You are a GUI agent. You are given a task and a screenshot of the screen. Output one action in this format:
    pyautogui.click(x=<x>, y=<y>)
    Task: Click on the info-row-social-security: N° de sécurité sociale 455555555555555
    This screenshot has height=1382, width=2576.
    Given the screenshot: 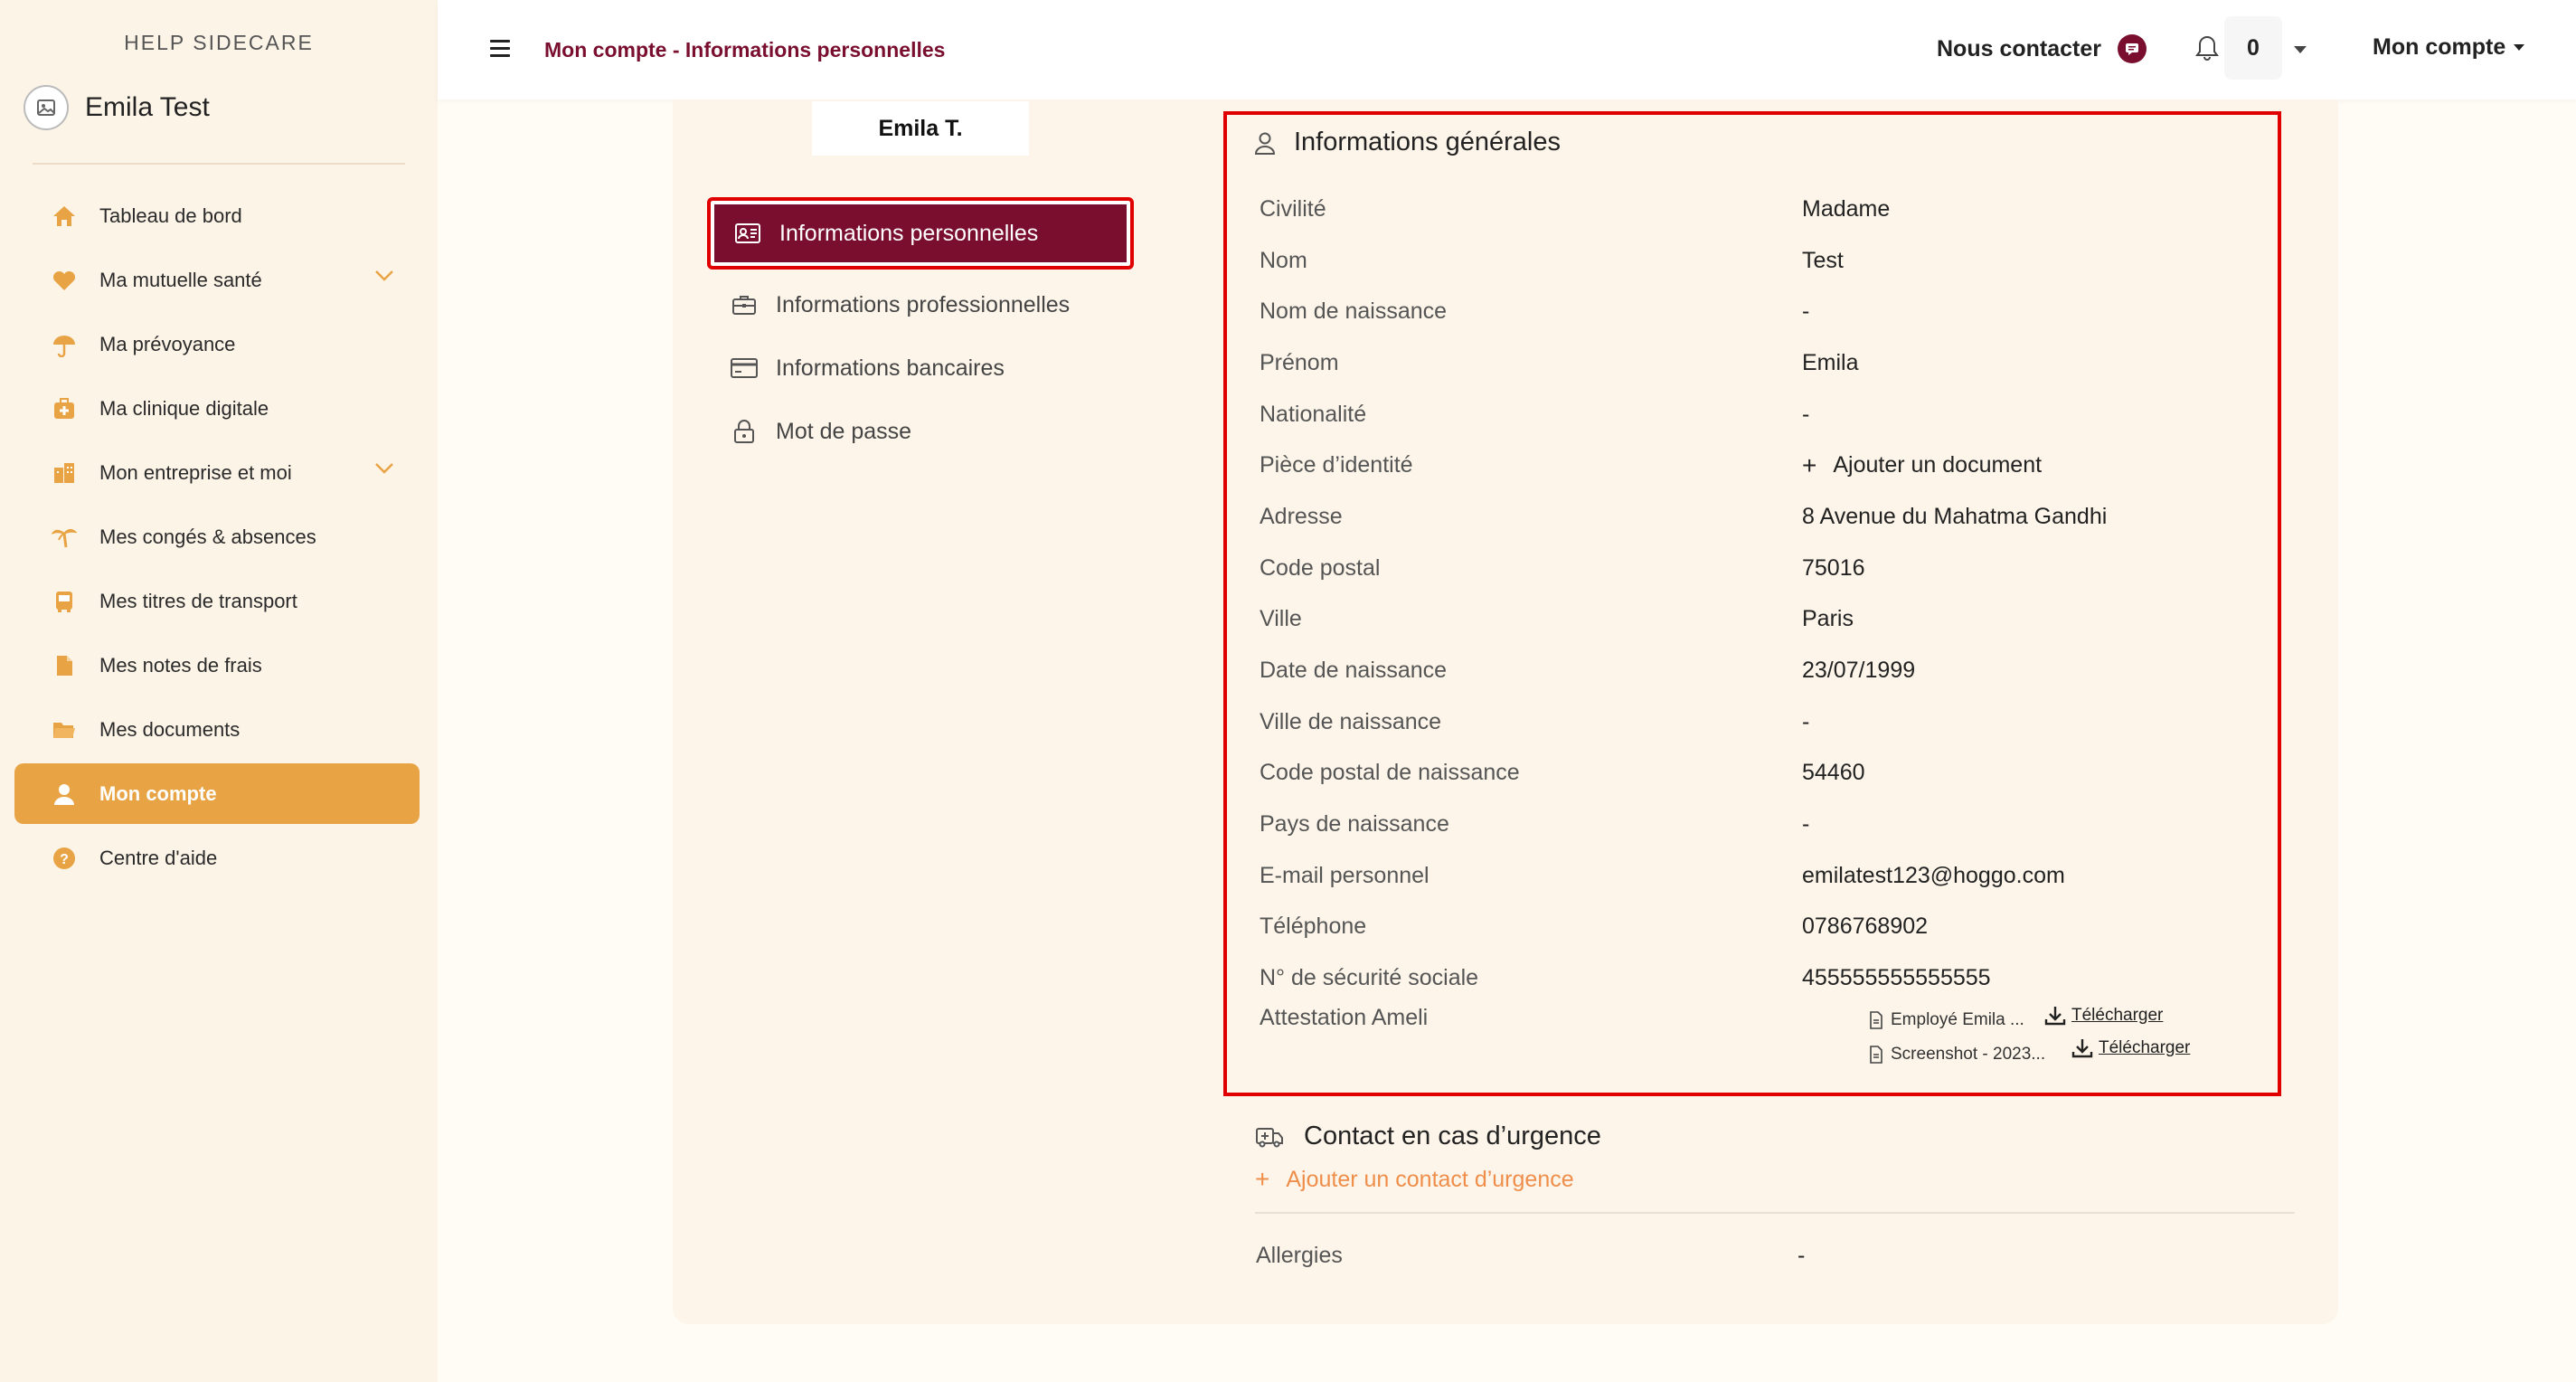 What is the action you would take?
    pyautogui.click(x=1757, y=978)
    